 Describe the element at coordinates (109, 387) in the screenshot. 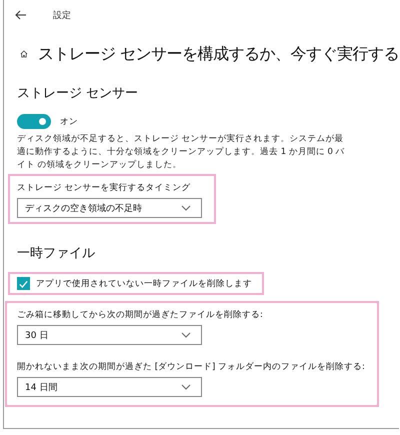

I see `dropdown: 14 日間` at that location.